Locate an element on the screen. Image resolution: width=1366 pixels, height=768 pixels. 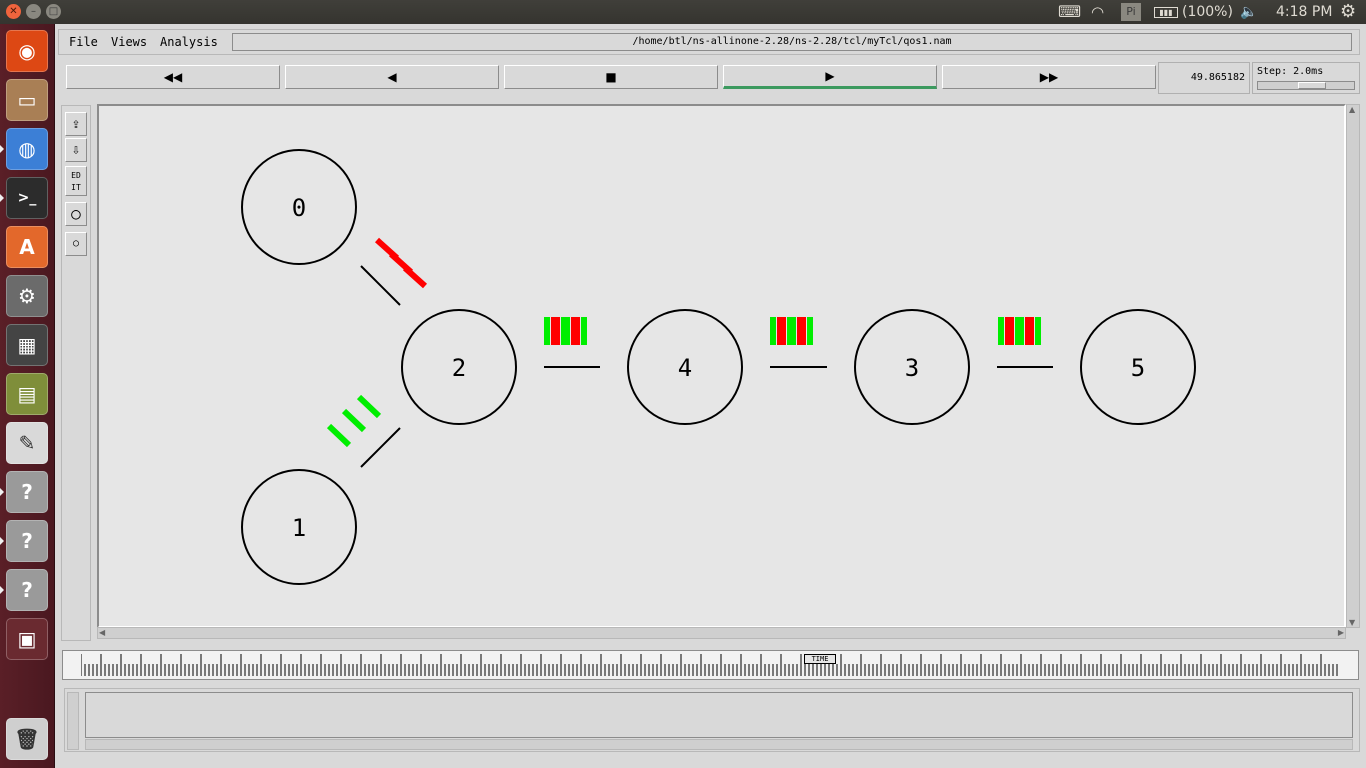
window-switcher-icon: ▣ is located at coordinates (27, 639).